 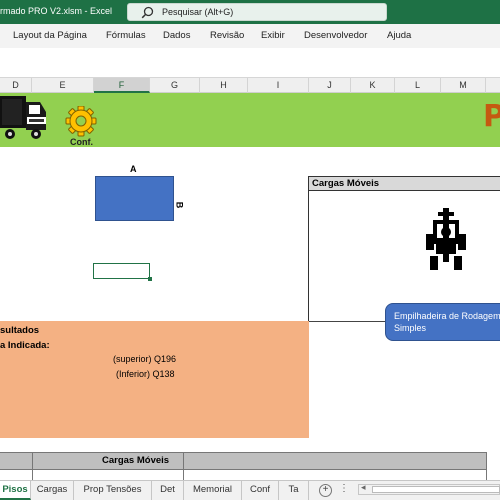 What do you see at coordinates (56, 11) in the screenshot?
I see `window-title: rmado PRO V2.xlsm - Excel` at bounding box center [56, 11].